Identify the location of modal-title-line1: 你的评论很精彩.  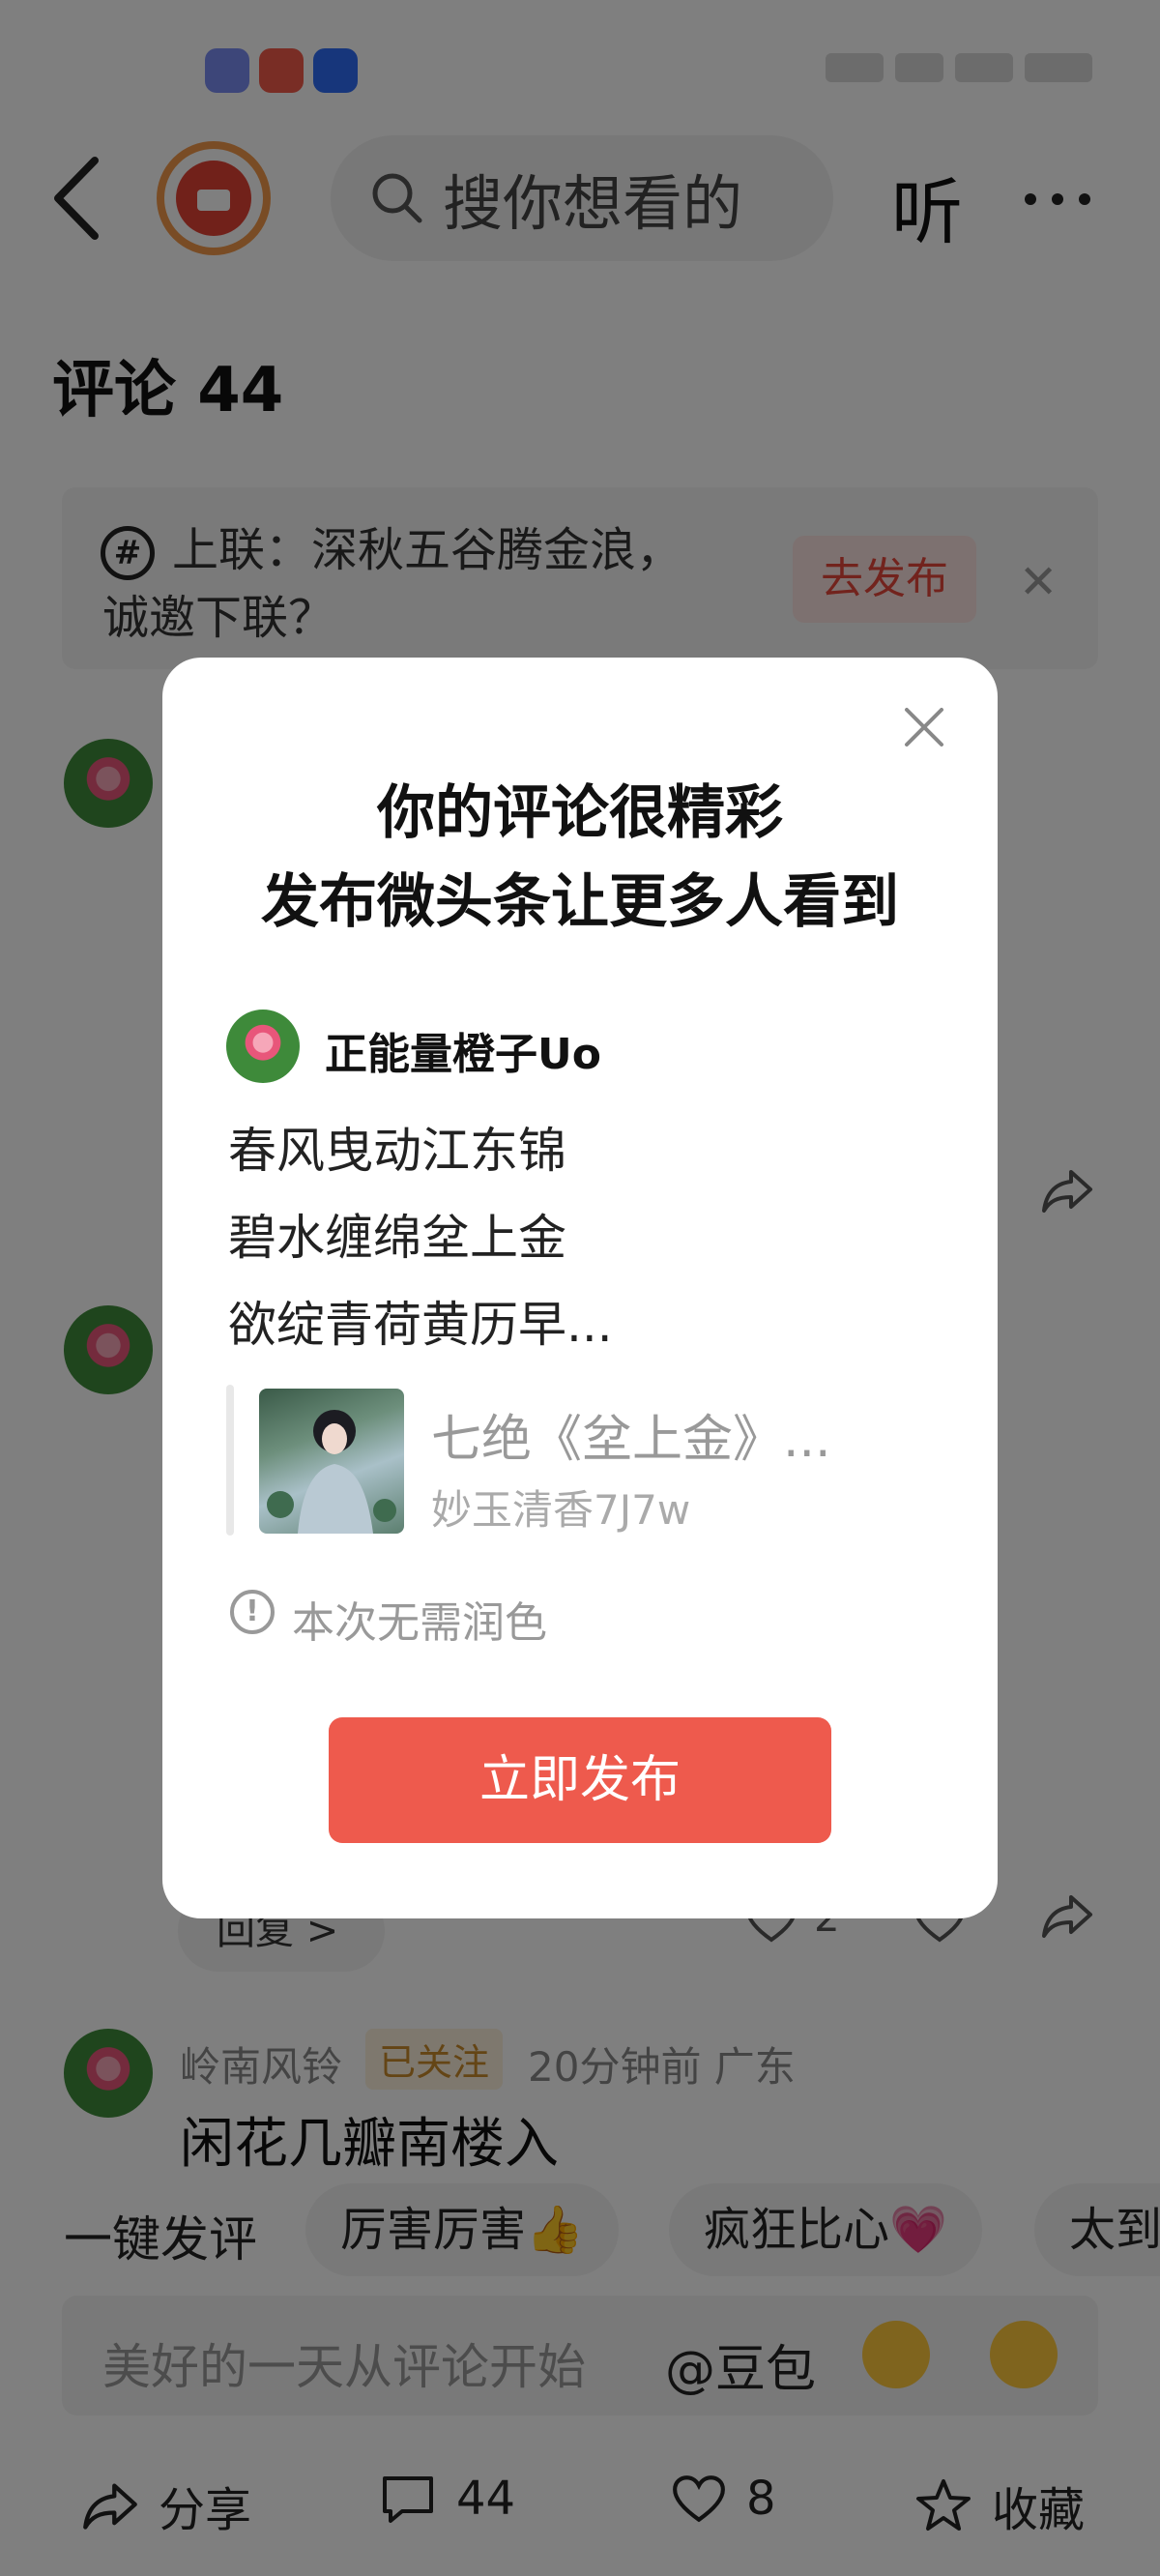
(580, 813).